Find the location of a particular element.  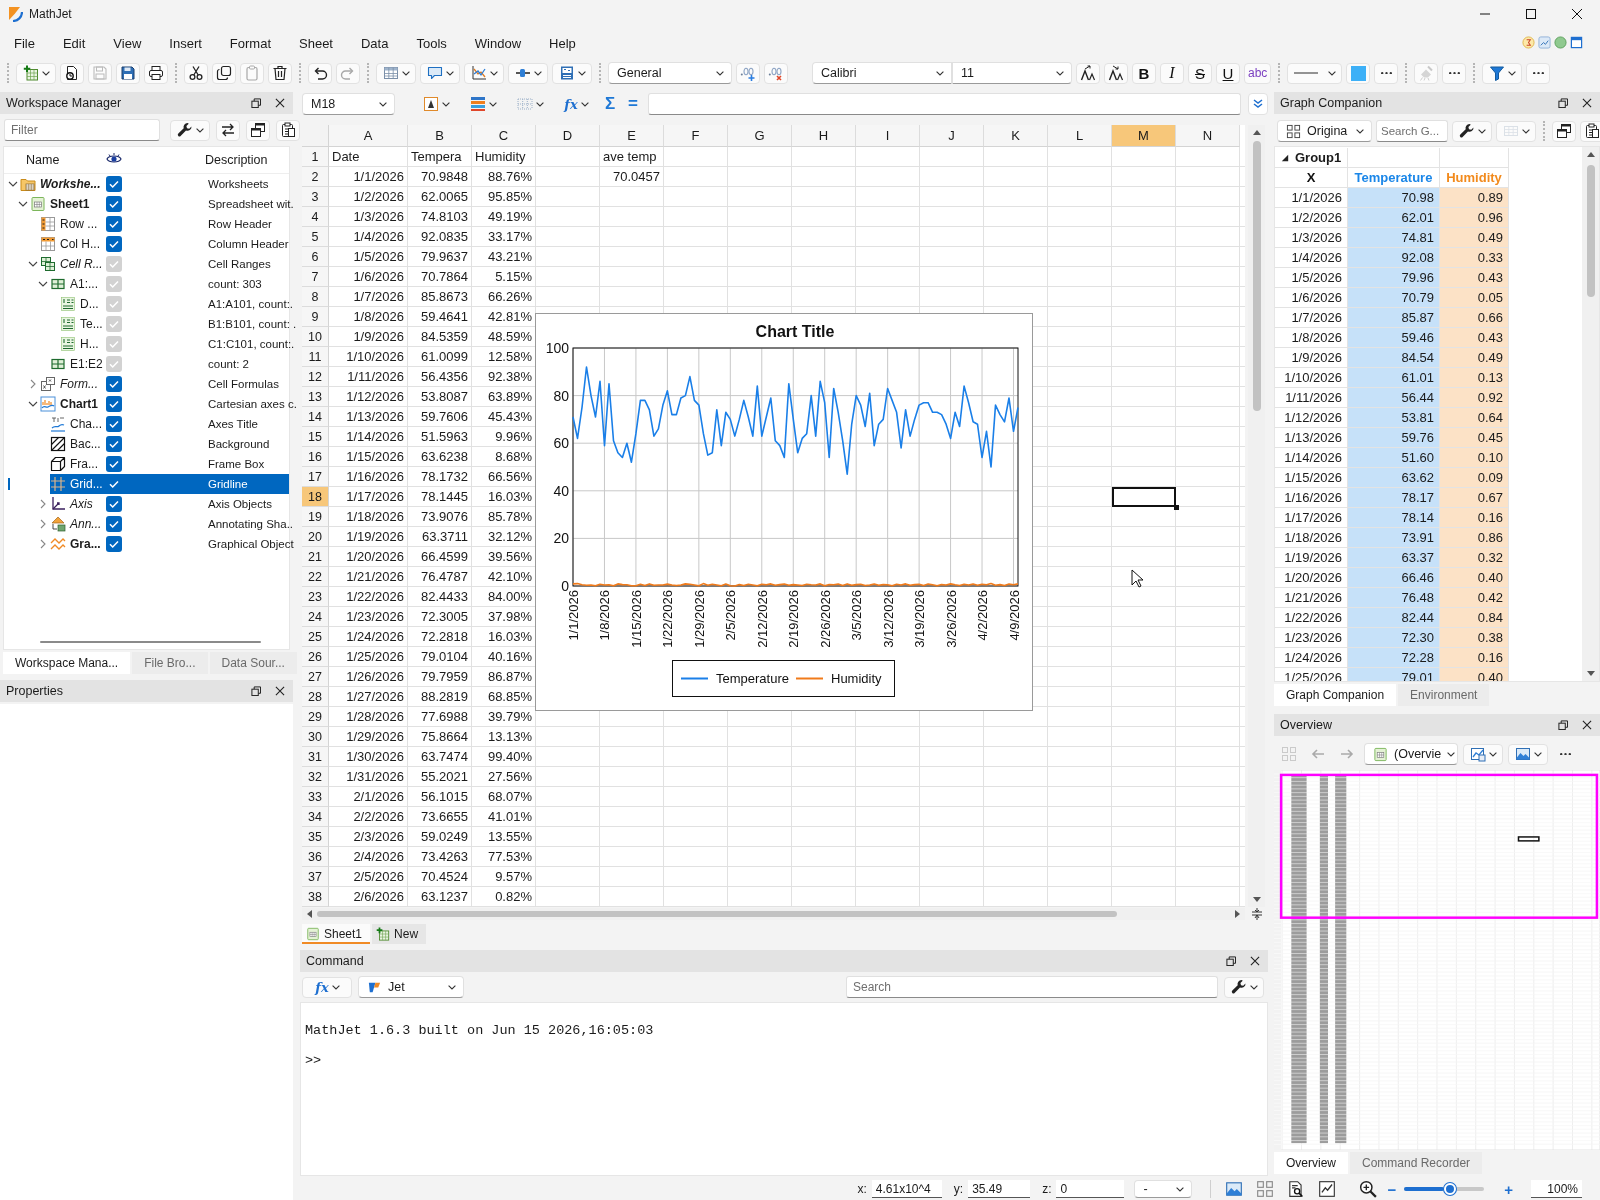

menu-item: Help is located at coordinates (562, 43).